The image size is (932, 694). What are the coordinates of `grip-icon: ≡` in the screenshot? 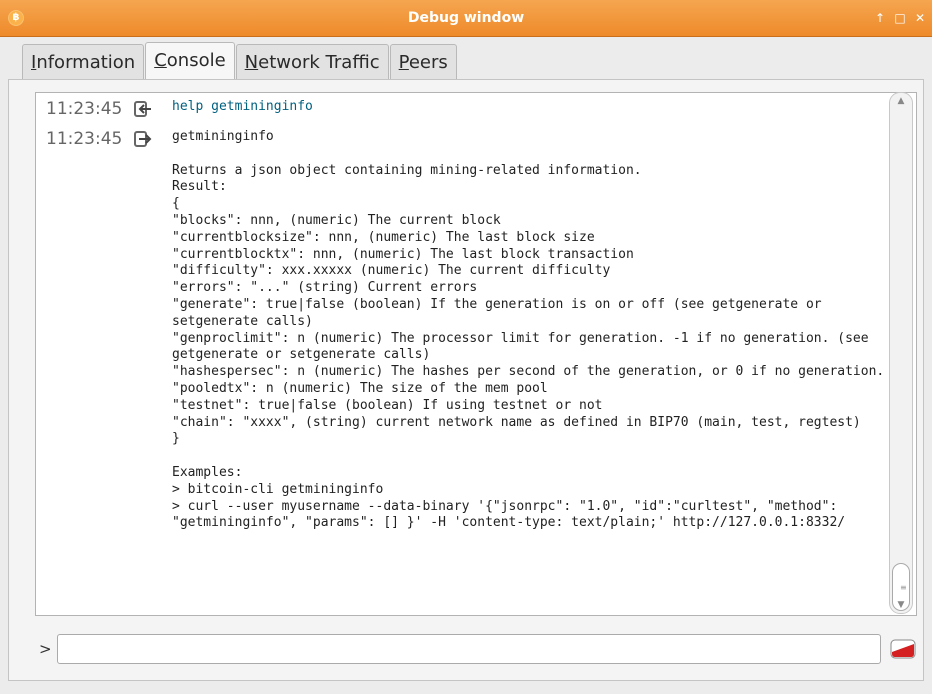 It's located at (903, 587).